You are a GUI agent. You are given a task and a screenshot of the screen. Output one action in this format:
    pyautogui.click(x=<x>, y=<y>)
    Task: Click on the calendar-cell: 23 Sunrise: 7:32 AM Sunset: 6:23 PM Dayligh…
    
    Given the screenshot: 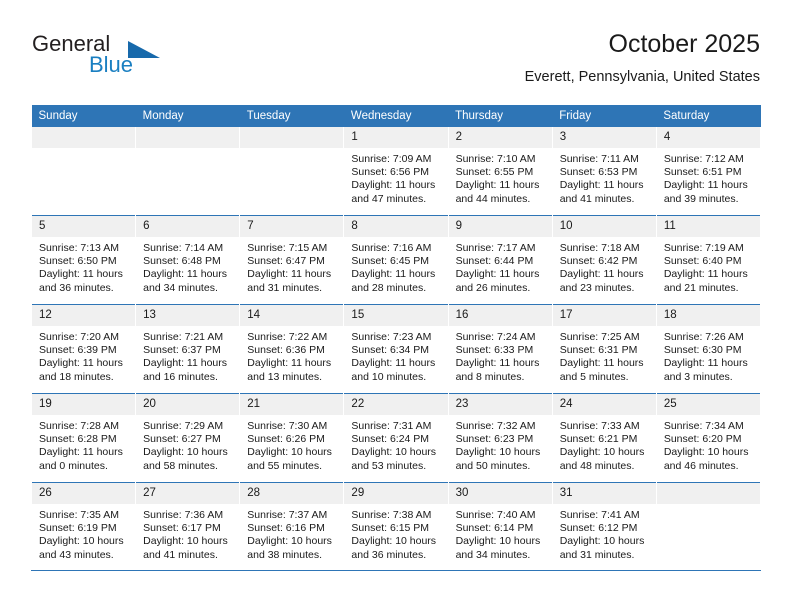 What is the action you would take?
    pyautogui.click(x=500, y=438)
    